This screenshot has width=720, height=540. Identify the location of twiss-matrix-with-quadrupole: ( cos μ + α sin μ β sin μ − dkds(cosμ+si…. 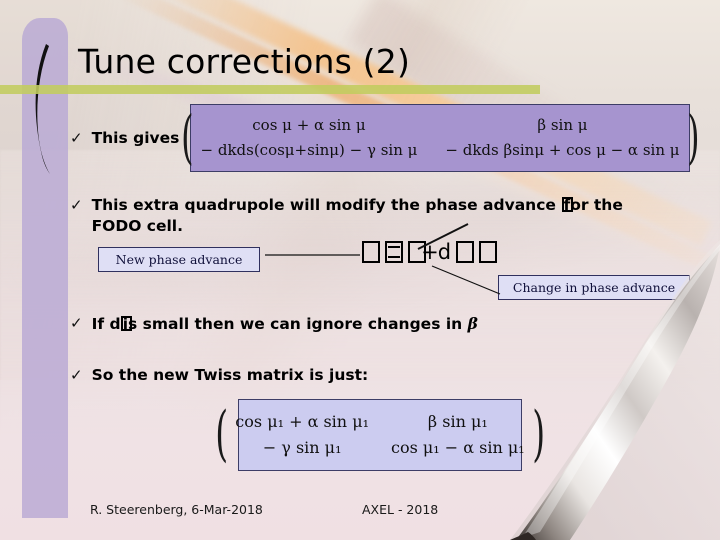
(440, 138).